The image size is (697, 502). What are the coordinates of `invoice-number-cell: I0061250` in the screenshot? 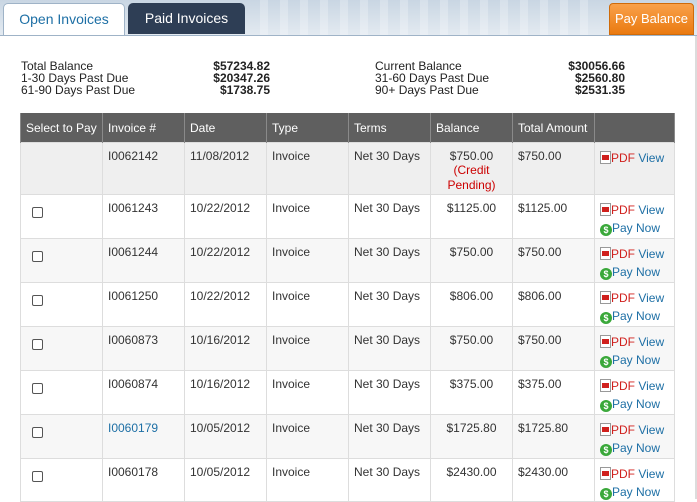 It's located at (143, 304).